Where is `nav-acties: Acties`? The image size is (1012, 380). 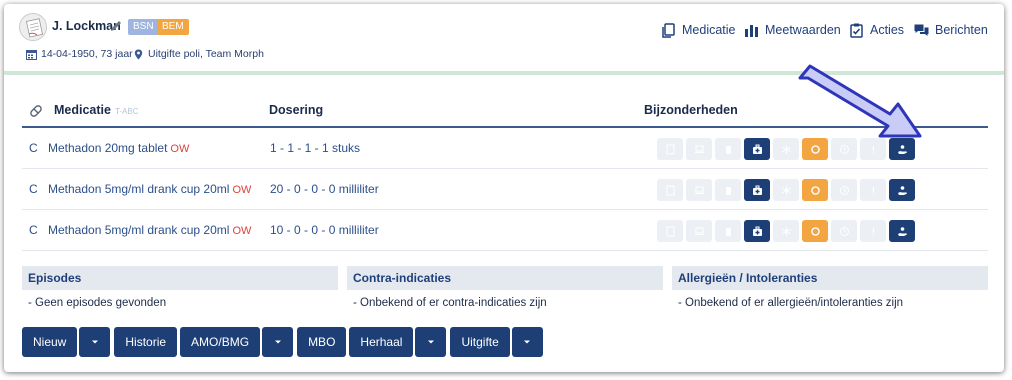
nav-acties: Acties is located at coordinates (876, 30).